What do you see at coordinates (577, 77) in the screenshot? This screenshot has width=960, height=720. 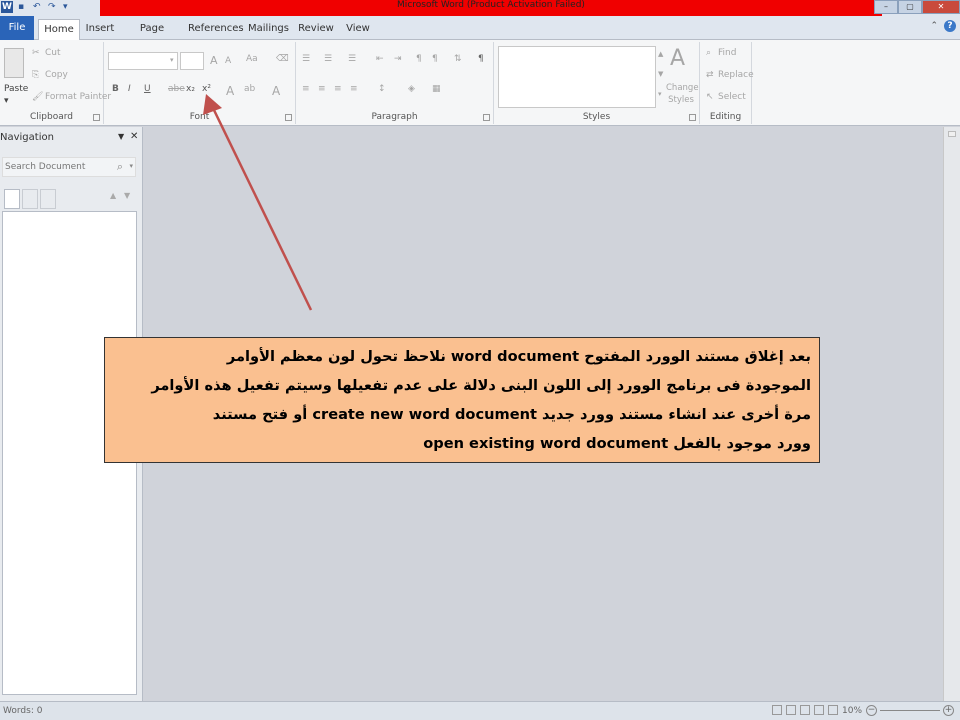 I see `styles-gallery` at bounding box center [577, 77].